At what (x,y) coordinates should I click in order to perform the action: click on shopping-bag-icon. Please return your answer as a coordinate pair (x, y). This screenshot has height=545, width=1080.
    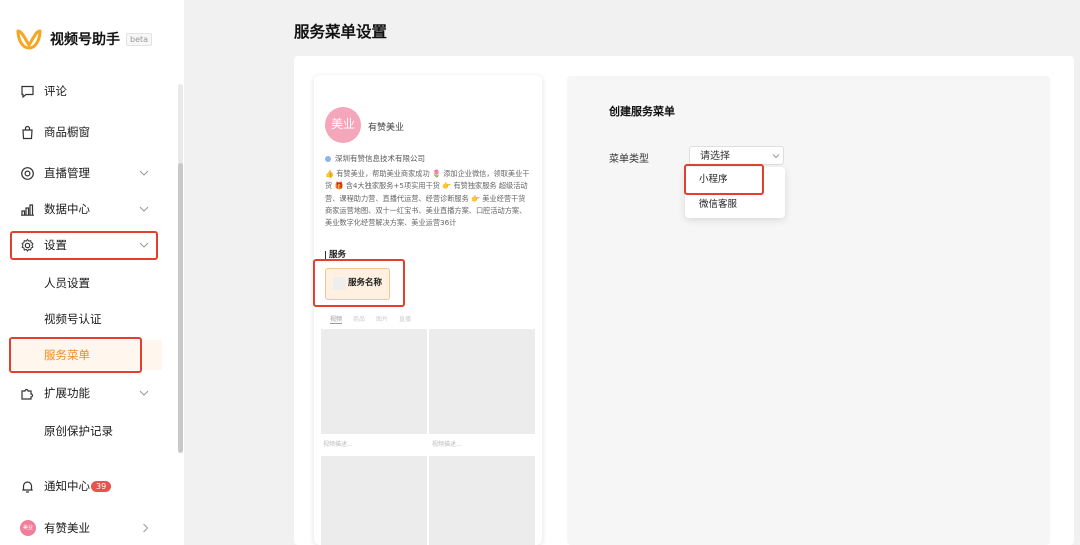
    Looking at the image, I should click on (27, 132).